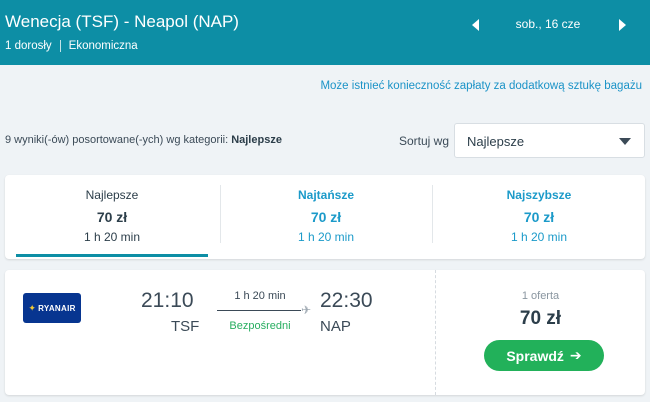 The width and height of the screenshot is (650, 402). I want to click on arrival-time: 22:30, so click(346, 300).